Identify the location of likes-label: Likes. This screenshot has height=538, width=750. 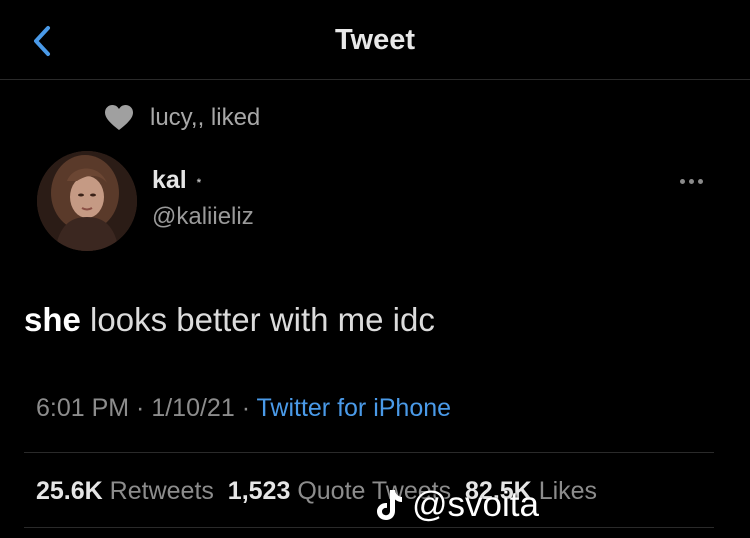
(568, 491).